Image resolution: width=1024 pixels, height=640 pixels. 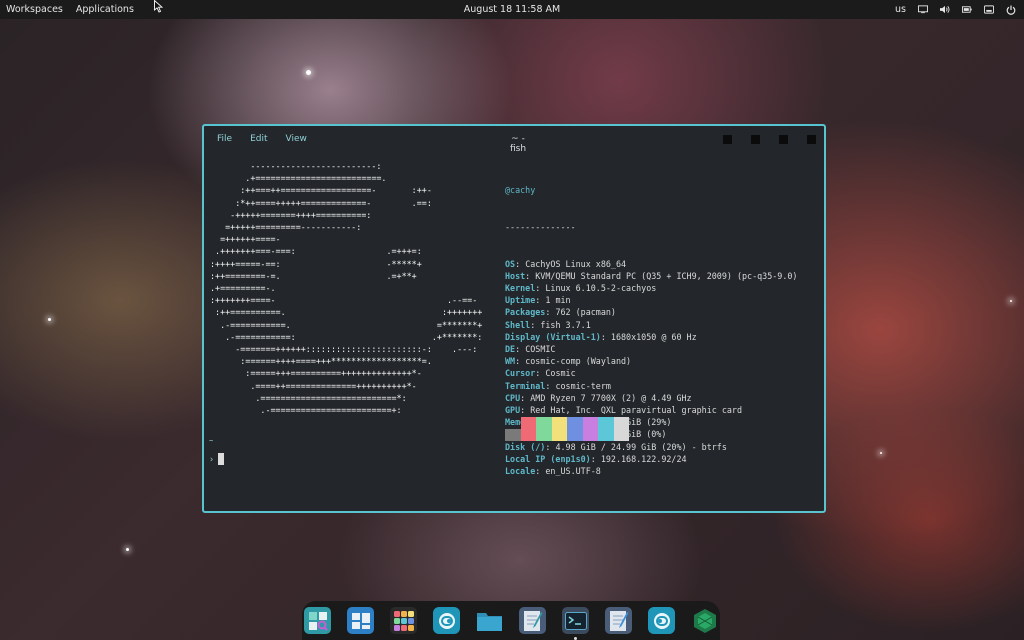 I want to click on info-key: GPU, so click(x=513, y=410).